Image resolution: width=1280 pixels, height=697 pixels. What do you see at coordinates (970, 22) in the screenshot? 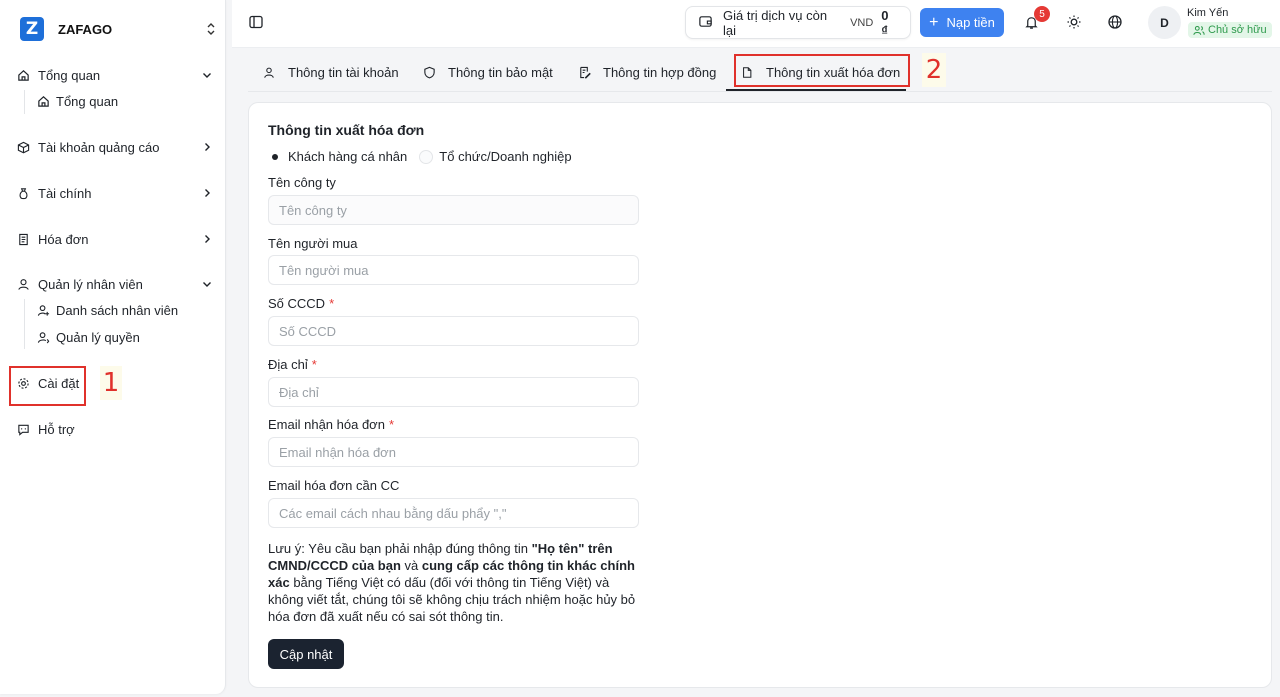
I see `topup-label: Nạp tiền` at bounding box center [970, 22].